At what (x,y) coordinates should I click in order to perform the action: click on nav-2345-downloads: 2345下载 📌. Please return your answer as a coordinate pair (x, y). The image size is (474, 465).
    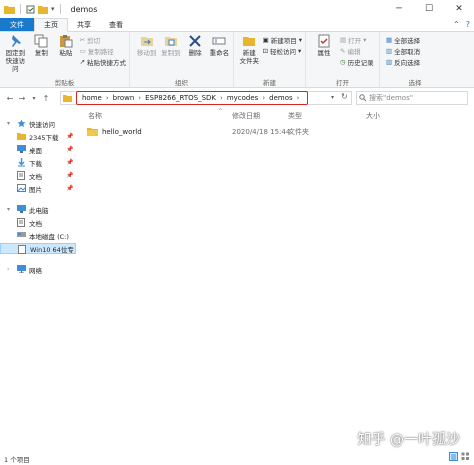
    Looking at the image, I should click on (38, 136).